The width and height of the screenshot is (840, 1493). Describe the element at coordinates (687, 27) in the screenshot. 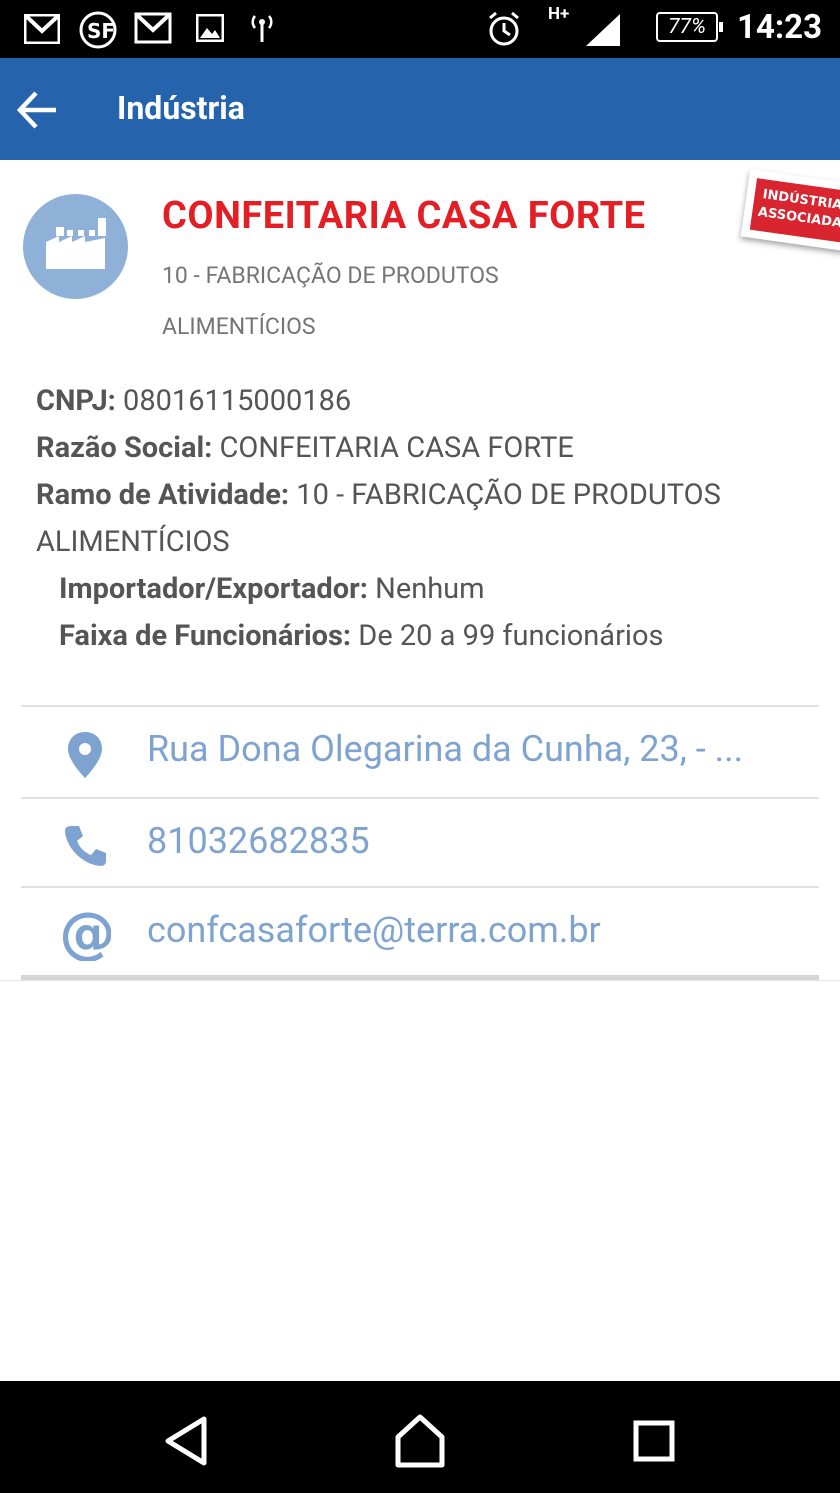

I see `battery-level: 77%` at that location.